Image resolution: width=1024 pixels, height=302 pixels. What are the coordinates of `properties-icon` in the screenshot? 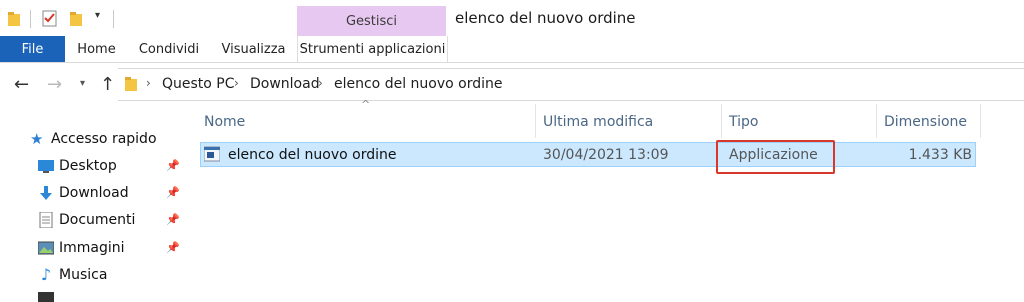 It's located at (50, 18).